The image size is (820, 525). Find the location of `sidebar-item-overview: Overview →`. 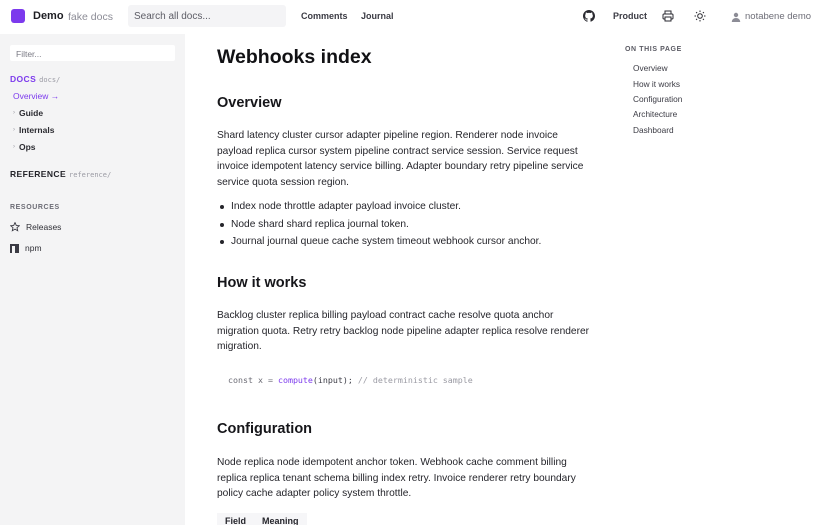

sidebar-item-overview: Overview → is located at coordinates (36, 96).